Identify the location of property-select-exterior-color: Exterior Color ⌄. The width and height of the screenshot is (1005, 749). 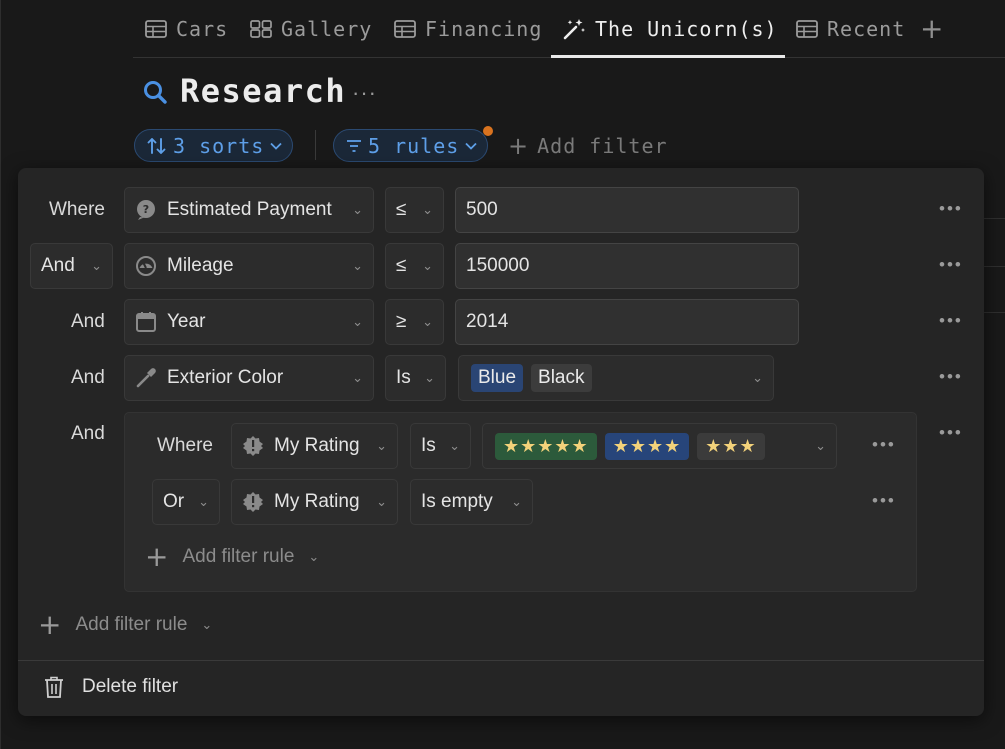
(249, 378).